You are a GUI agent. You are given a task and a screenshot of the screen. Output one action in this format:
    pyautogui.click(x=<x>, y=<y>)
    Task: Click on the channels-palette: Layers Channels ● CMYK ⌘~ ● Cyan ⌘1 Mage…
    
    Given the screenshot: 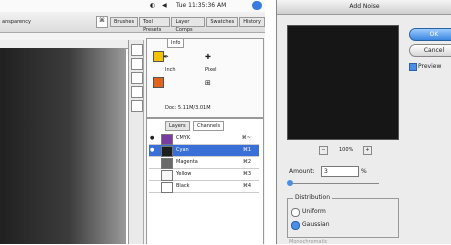 What is the action you would take?
    pyautogui.click(x=205, y=181)
    